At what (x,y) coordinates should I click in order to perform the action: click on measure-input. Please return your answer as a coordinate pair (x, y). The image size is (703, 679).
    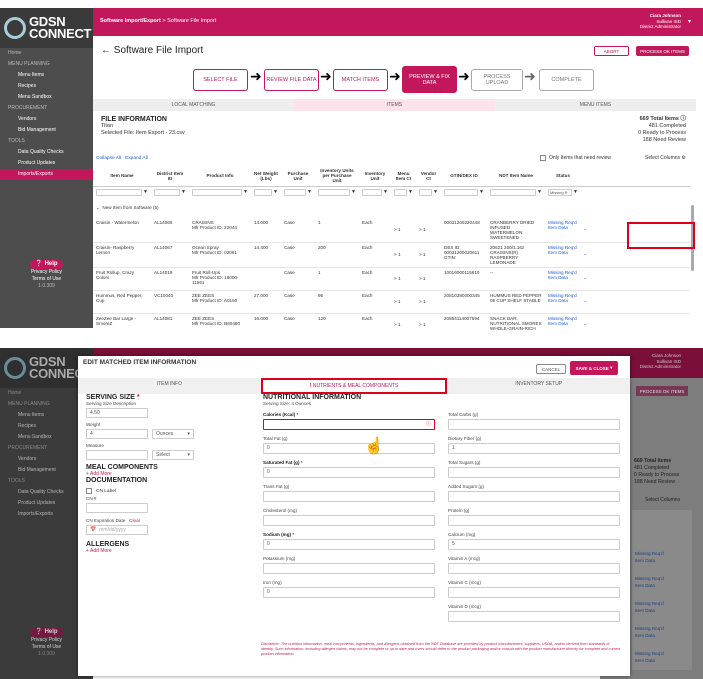
    Looking at the image, I should click on (117, 455).